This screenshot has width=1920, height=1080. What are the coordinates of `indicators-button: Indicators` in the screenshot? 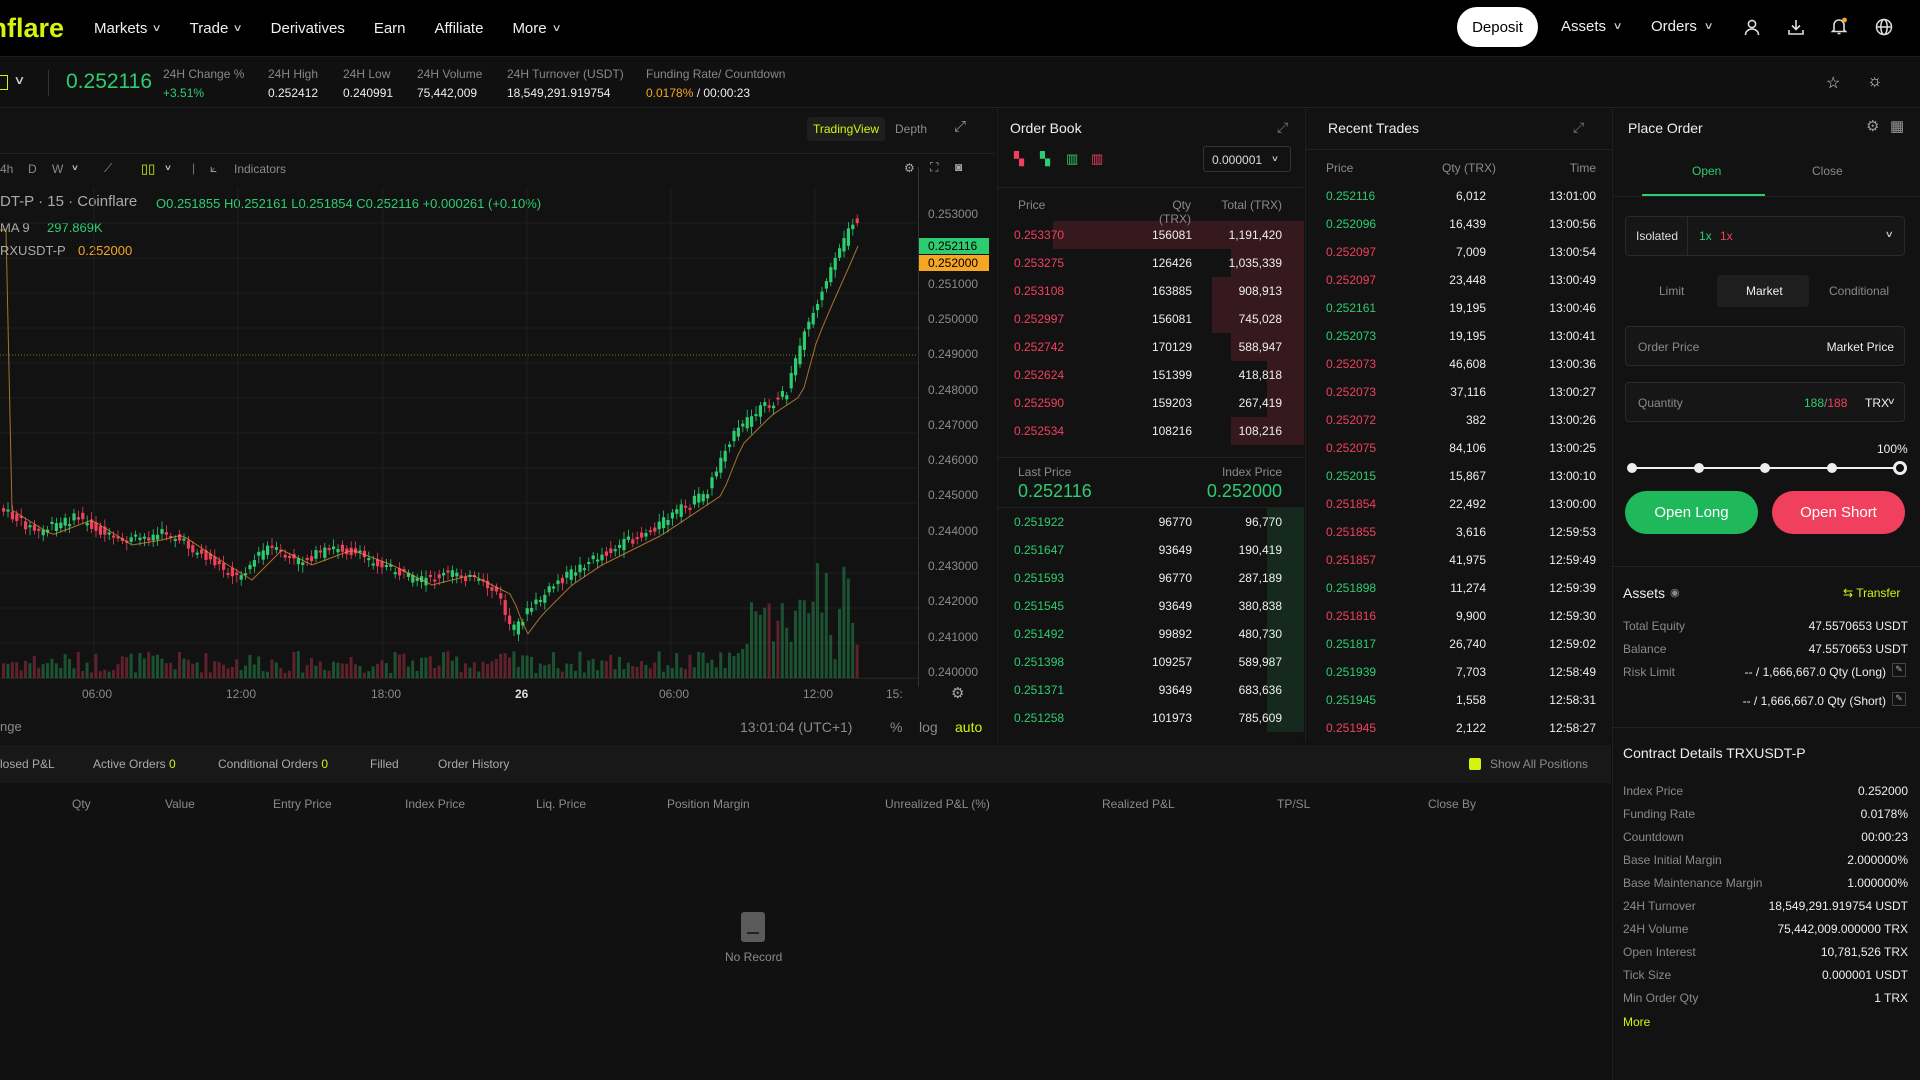 It's located at (260, 169).